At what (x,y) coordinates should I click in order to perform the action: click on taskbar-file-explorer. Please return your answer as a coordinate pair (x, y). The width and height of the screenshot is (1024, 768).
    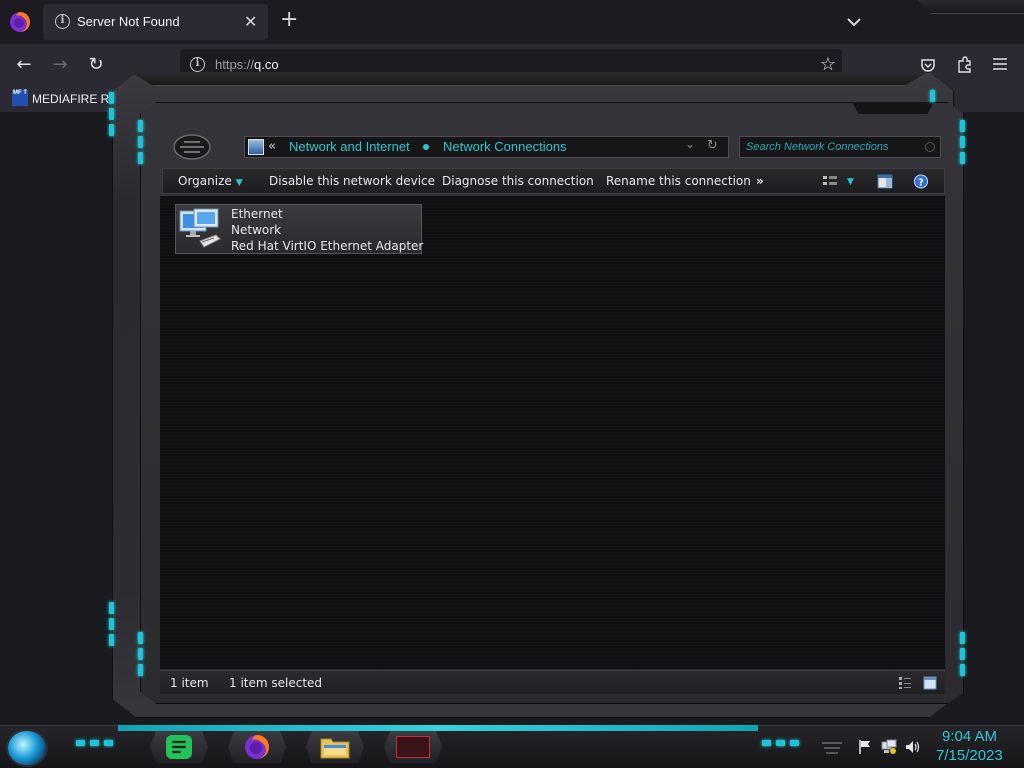
    Looking at the image, I should click on (335, 747).